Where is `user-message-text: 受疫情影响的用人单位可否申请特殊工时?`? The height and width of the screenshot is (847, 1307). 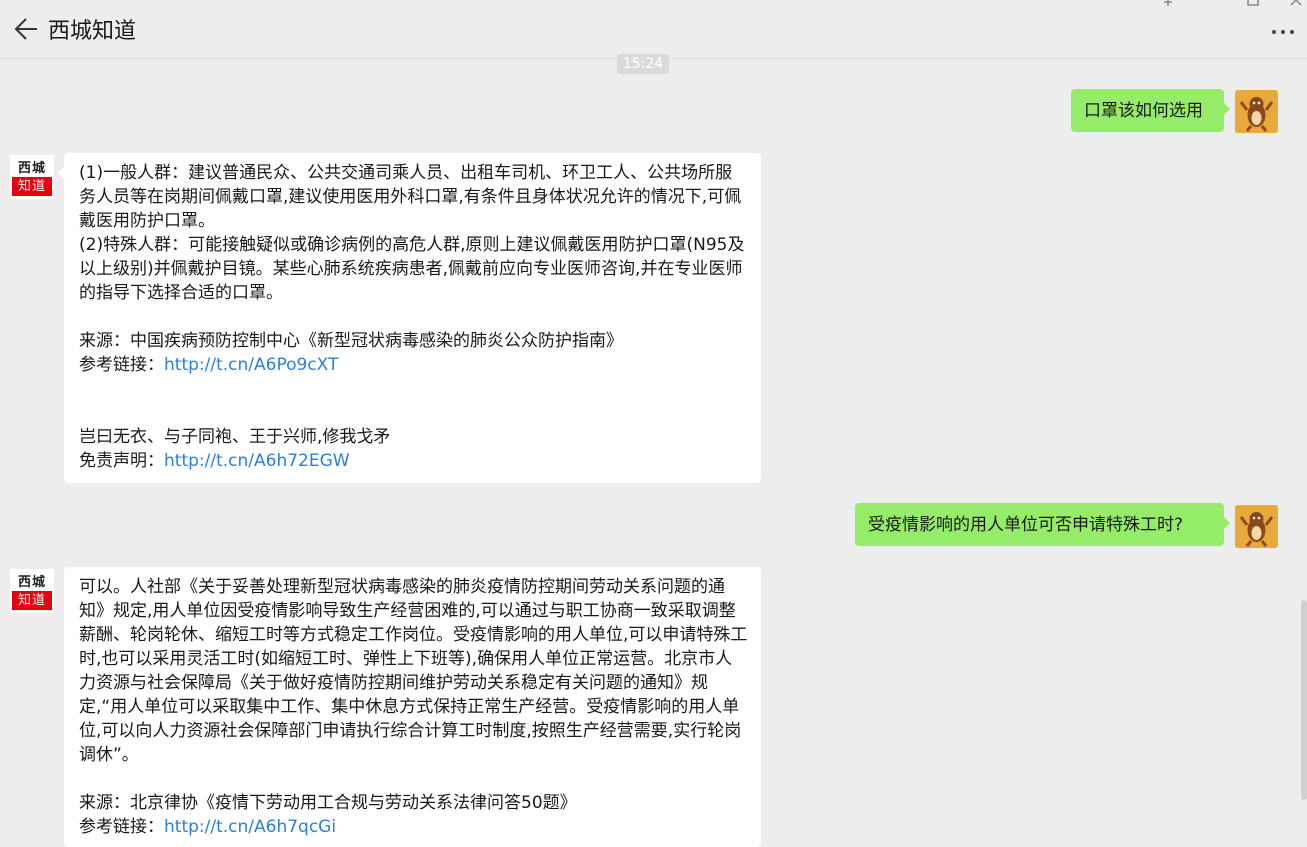
user-message-text: 受疫情影响的用人单位可否申请特殊工时? is located at coordinates (1026, 525).